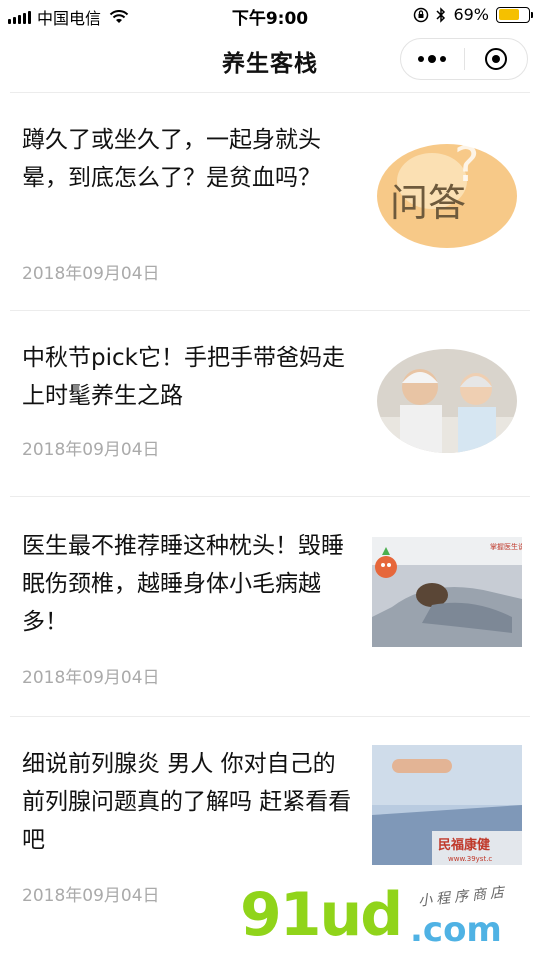 Image resolution: width=540 pixels, height=960 pixels. Describe the element at coordinates (441, 14) in the screenshot. I see `bluetooth-icon` at that location.